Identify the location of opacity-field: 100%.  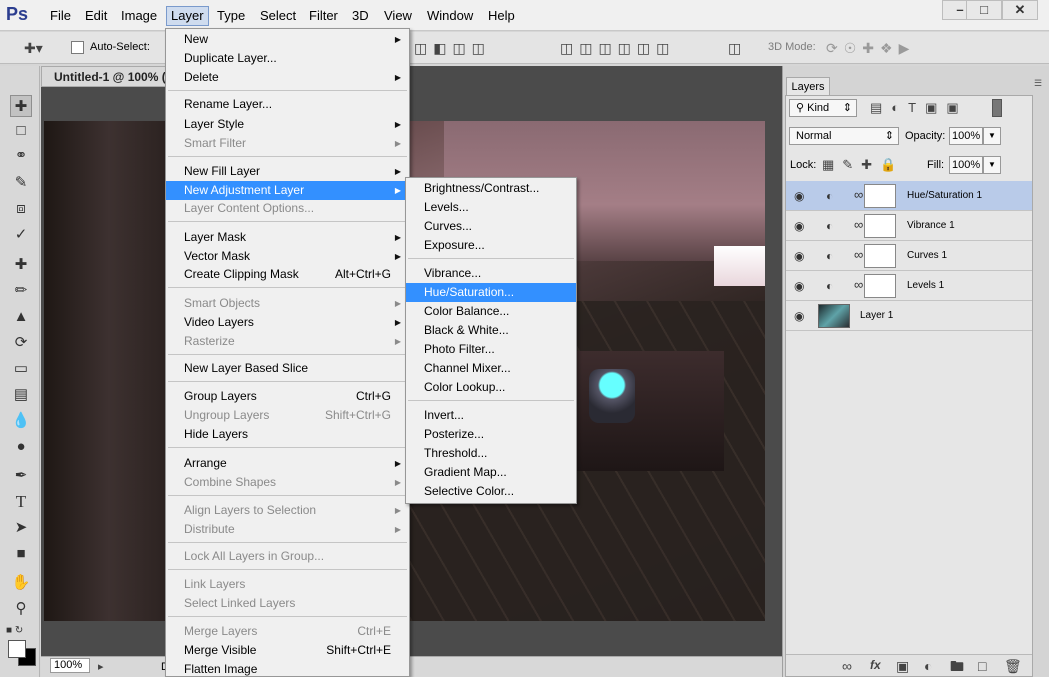
(966, 136).